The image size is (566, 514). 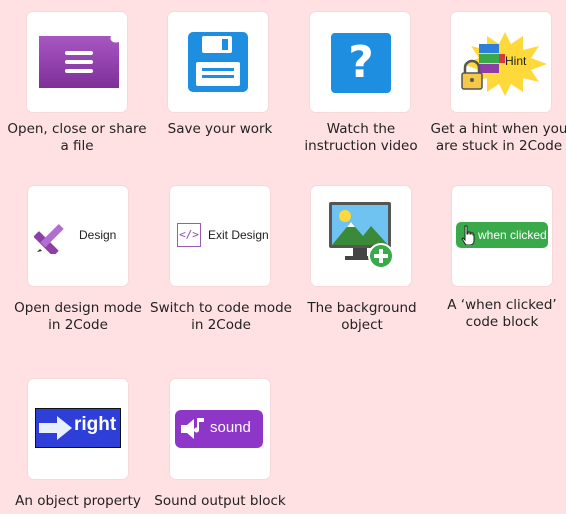 What do you see at coordinates (189, 235) in the screenshot?
I see `code-brackets-icon: </>` at bounding box center [189, 235].